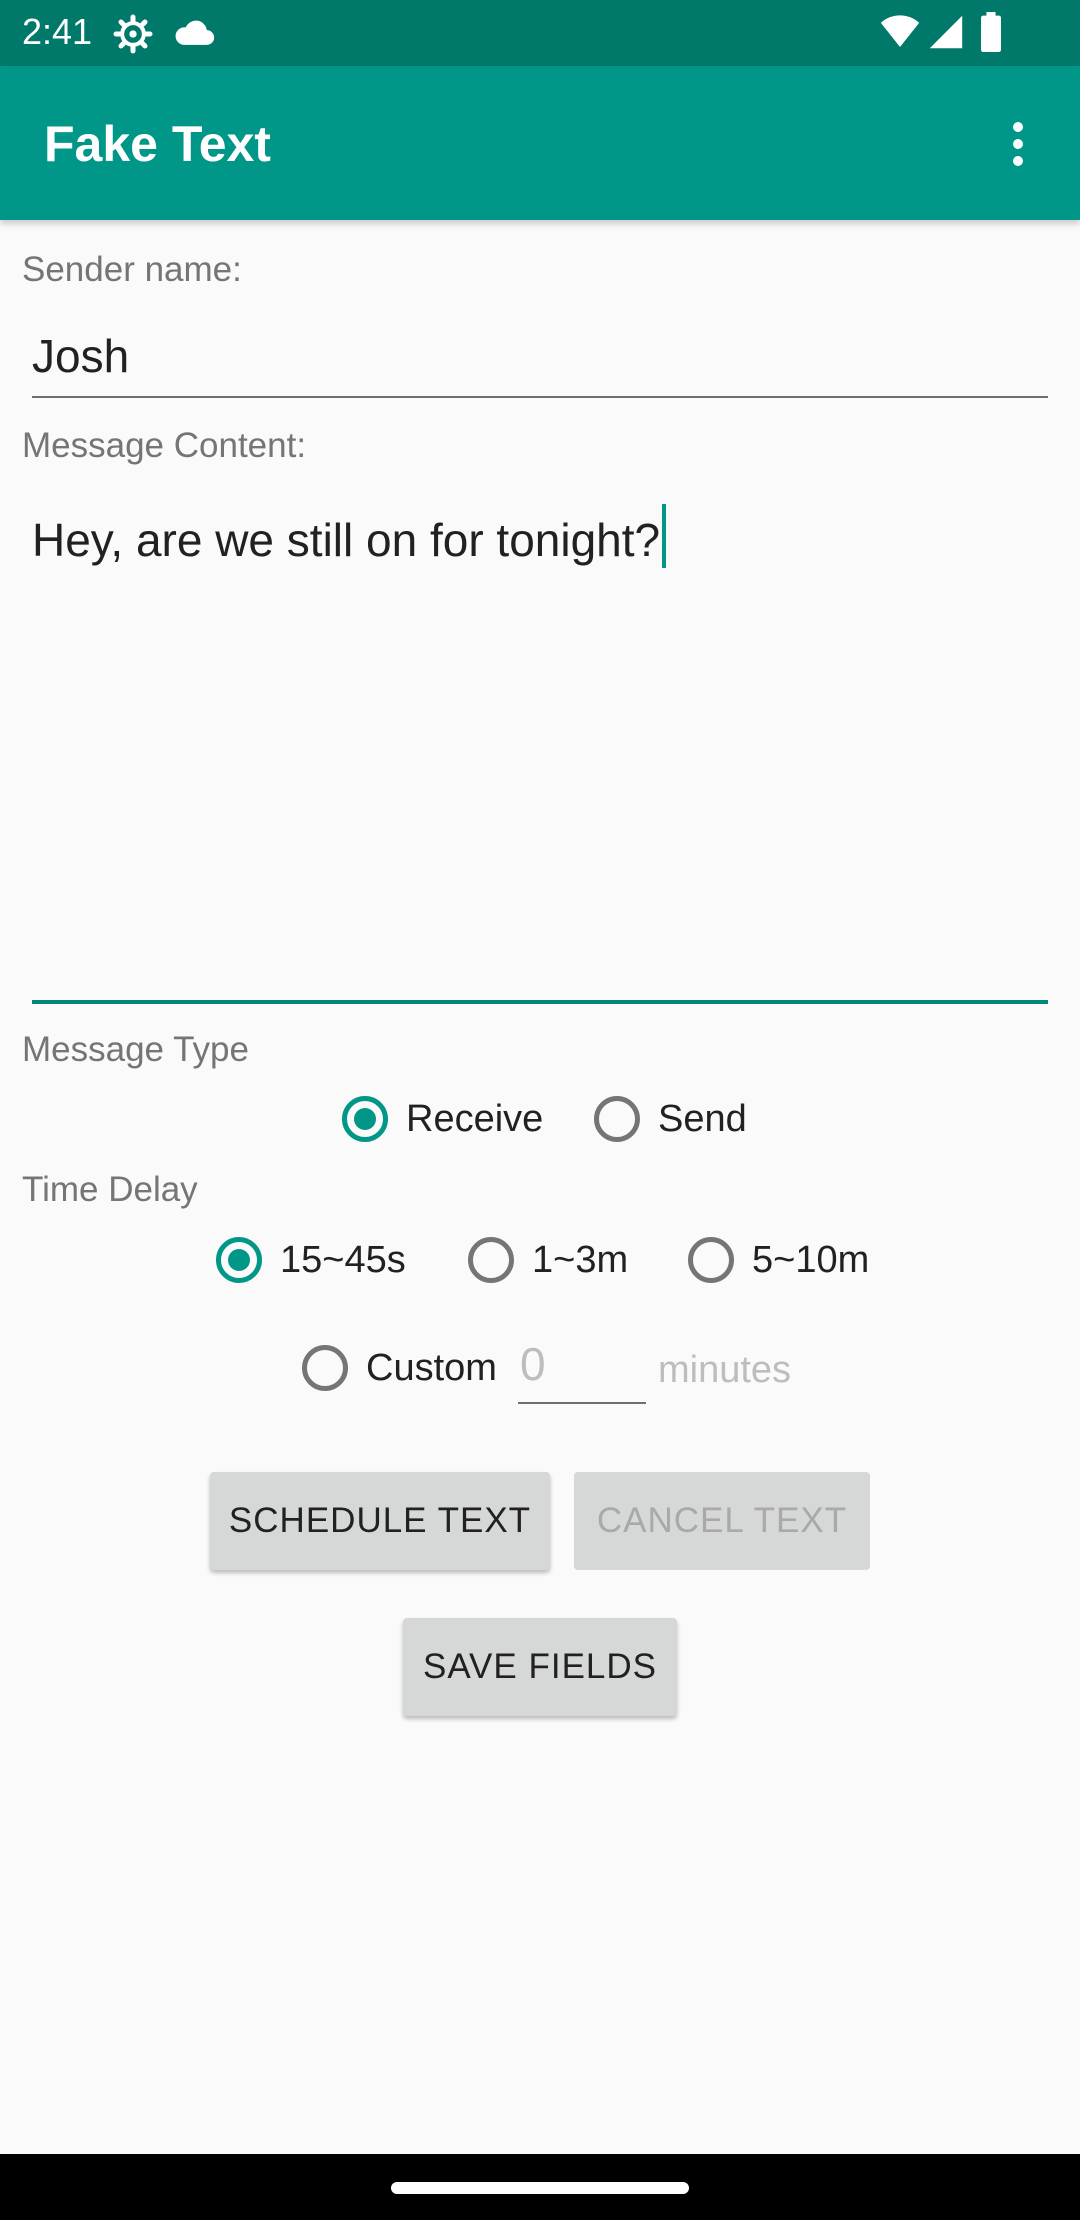 The height and width of the screenshot is (2220, 1080). I want to click on radio-1-3m: 1~3m, so click(548, 1260).